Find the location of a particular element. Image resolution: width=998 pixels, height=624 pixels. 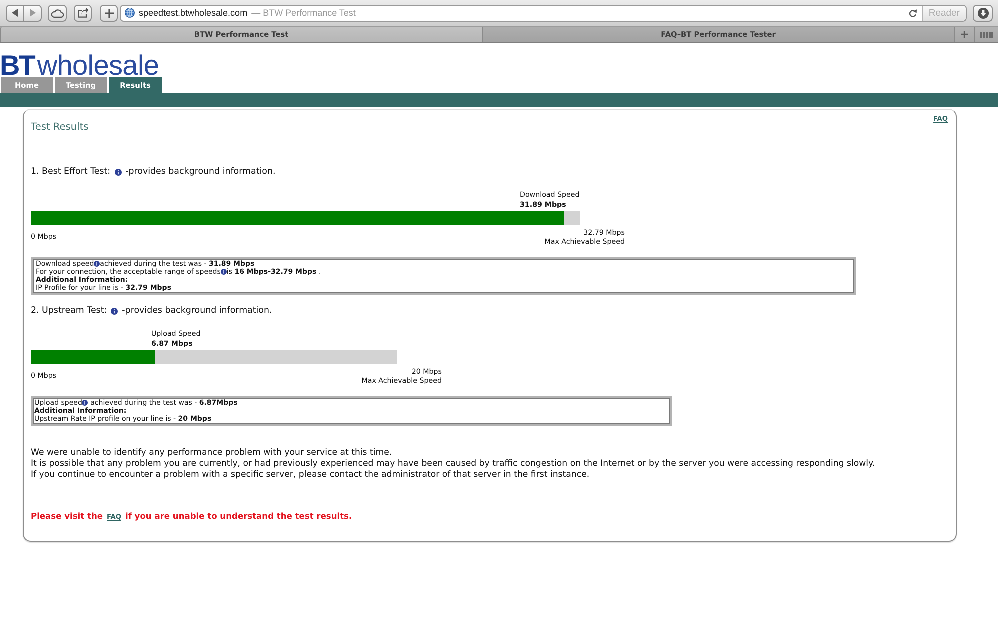

forward-button is located at coordinates (33, 13).